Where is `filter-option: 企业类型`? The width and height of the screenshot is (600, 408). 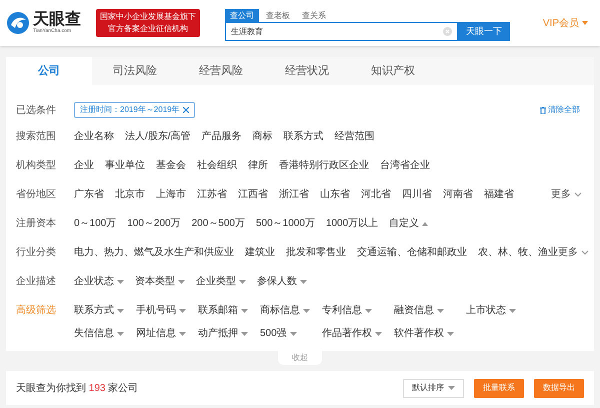
filter-option: 企业类型 is located at coordinates (221, 281).